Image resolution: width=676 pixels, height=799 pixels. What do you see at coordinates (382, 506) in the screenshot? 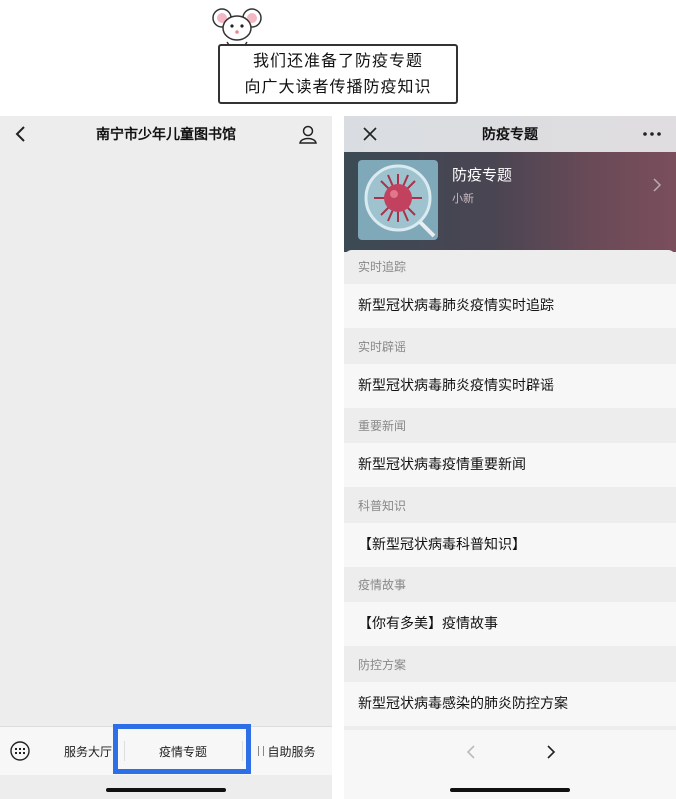
I see `section-title: 科普知识` at bounding box center [382, 506].